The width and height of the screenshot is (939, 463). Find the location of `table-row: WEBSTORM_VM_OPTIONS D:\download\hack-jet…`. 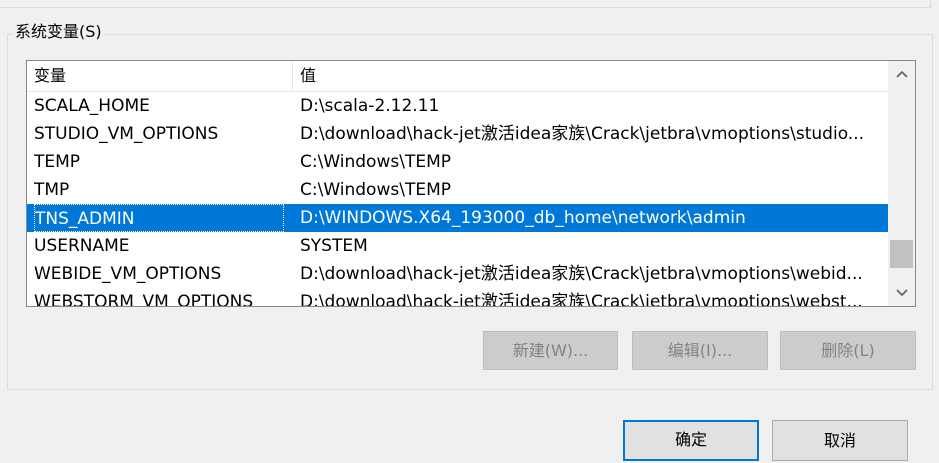

table-row: WEBSTORM_VM_OPTIONS D:\download\hack-jet… is located at coordinates (458, 297).